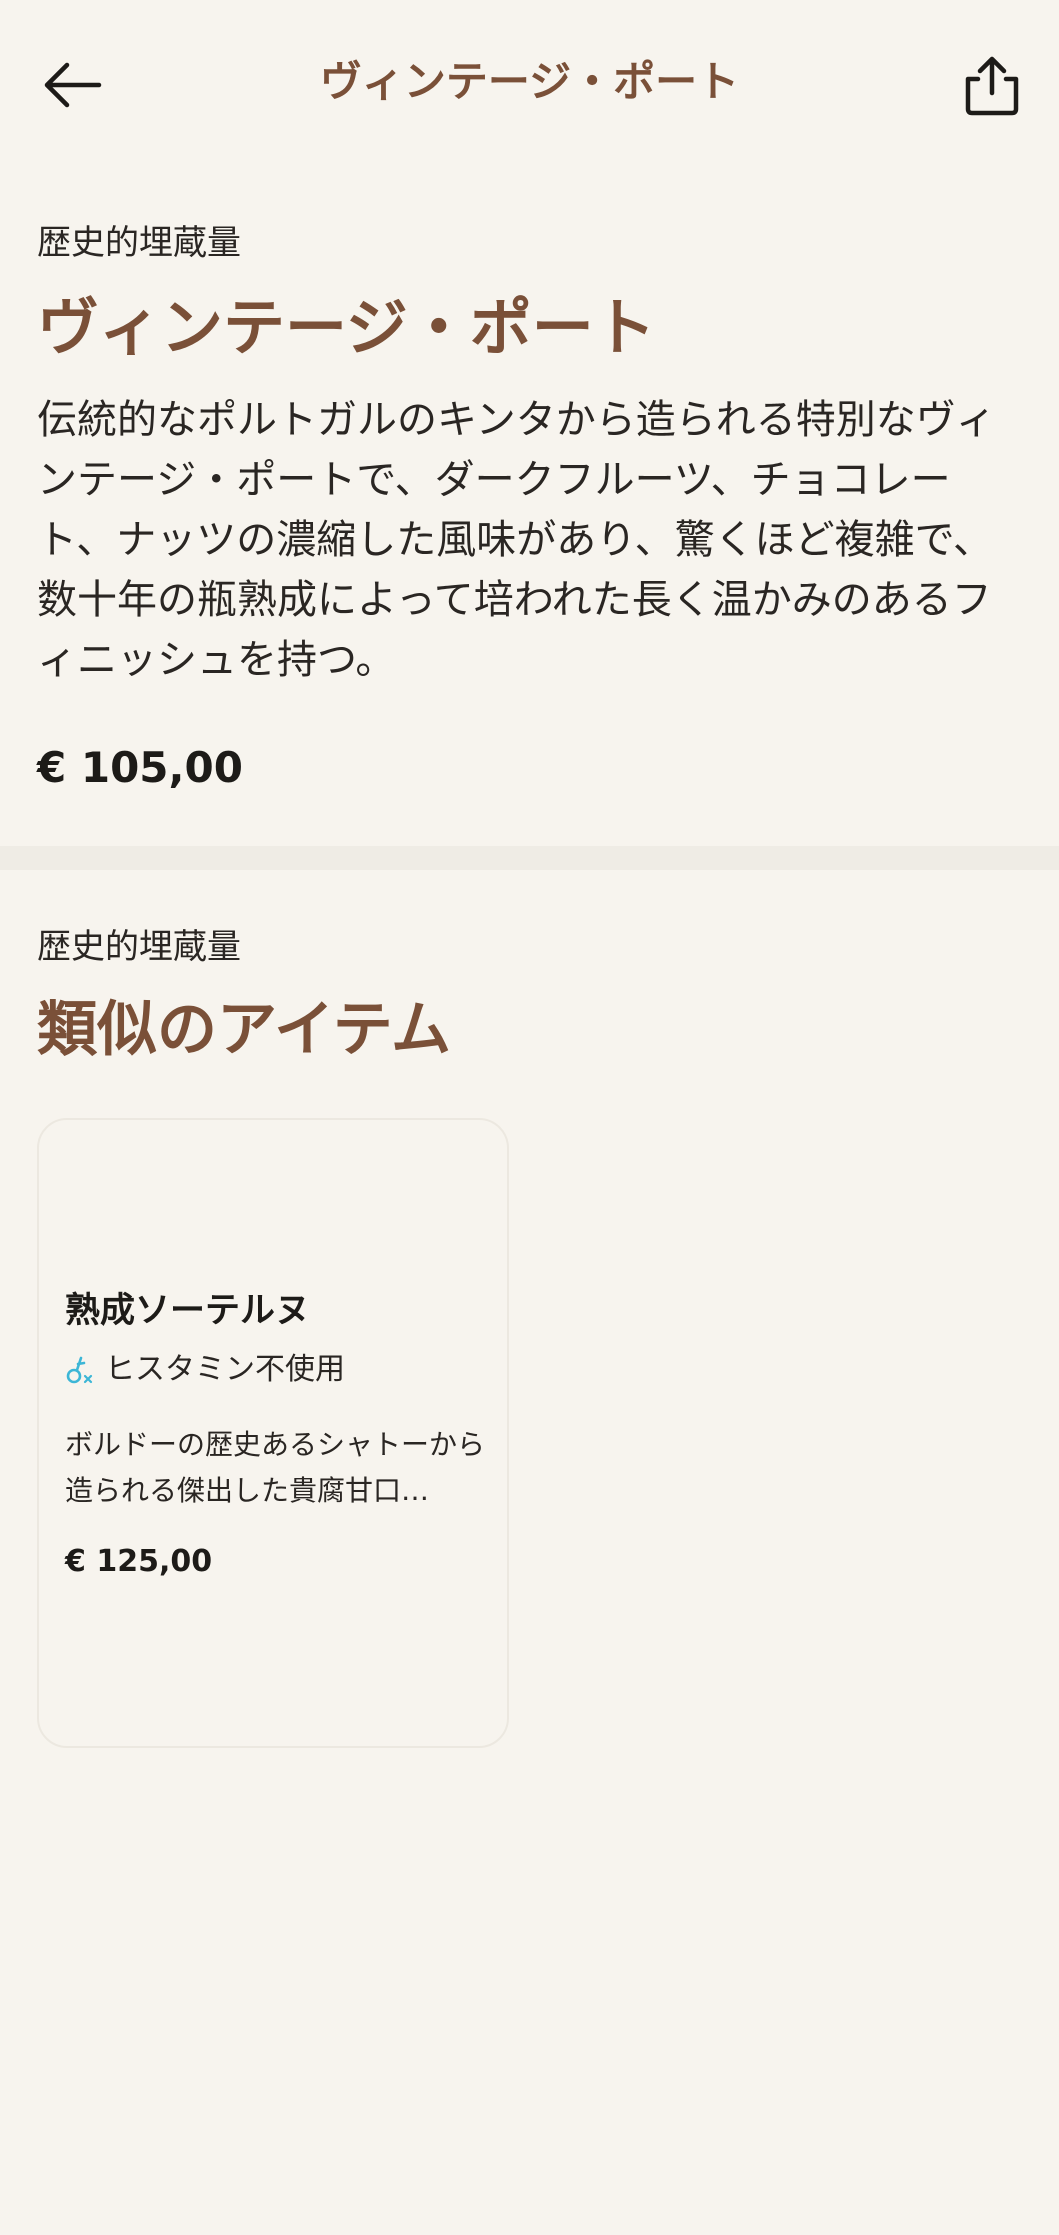  I want to click on back-button, so click(72, 85).